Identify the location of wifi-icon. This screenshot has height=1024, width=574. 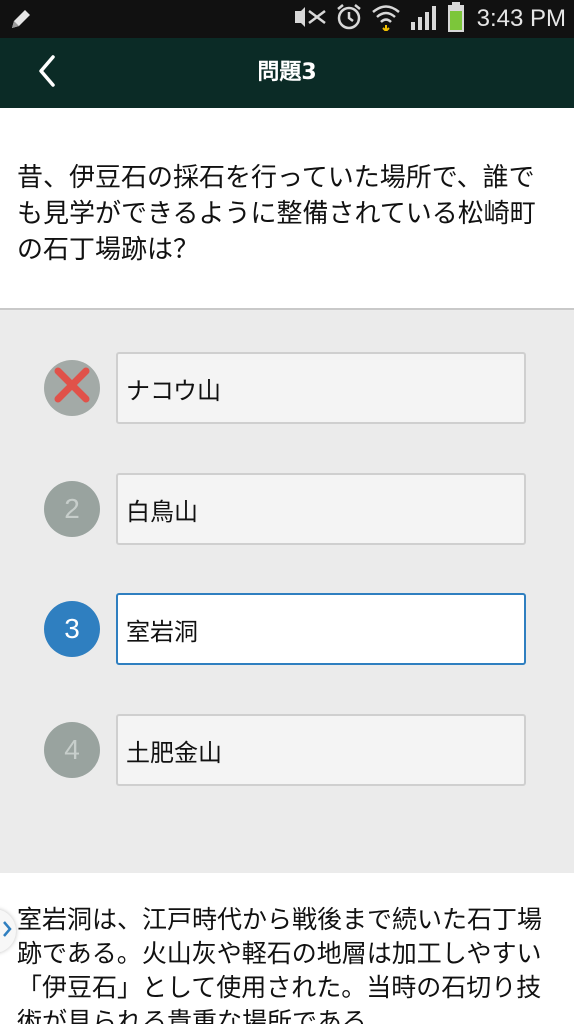
(386, 19).